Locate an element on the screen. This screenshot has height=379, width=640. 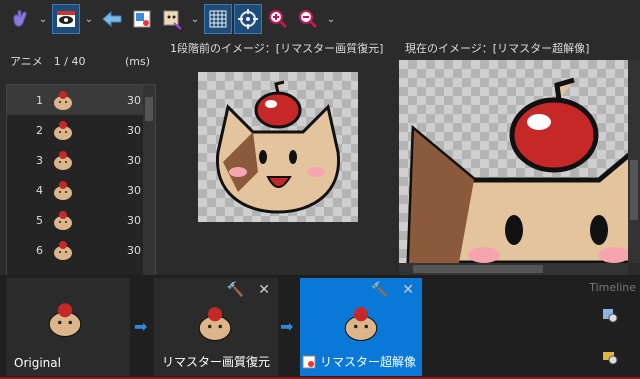
list-item: 5 30 is located at coordinates (81, 220).